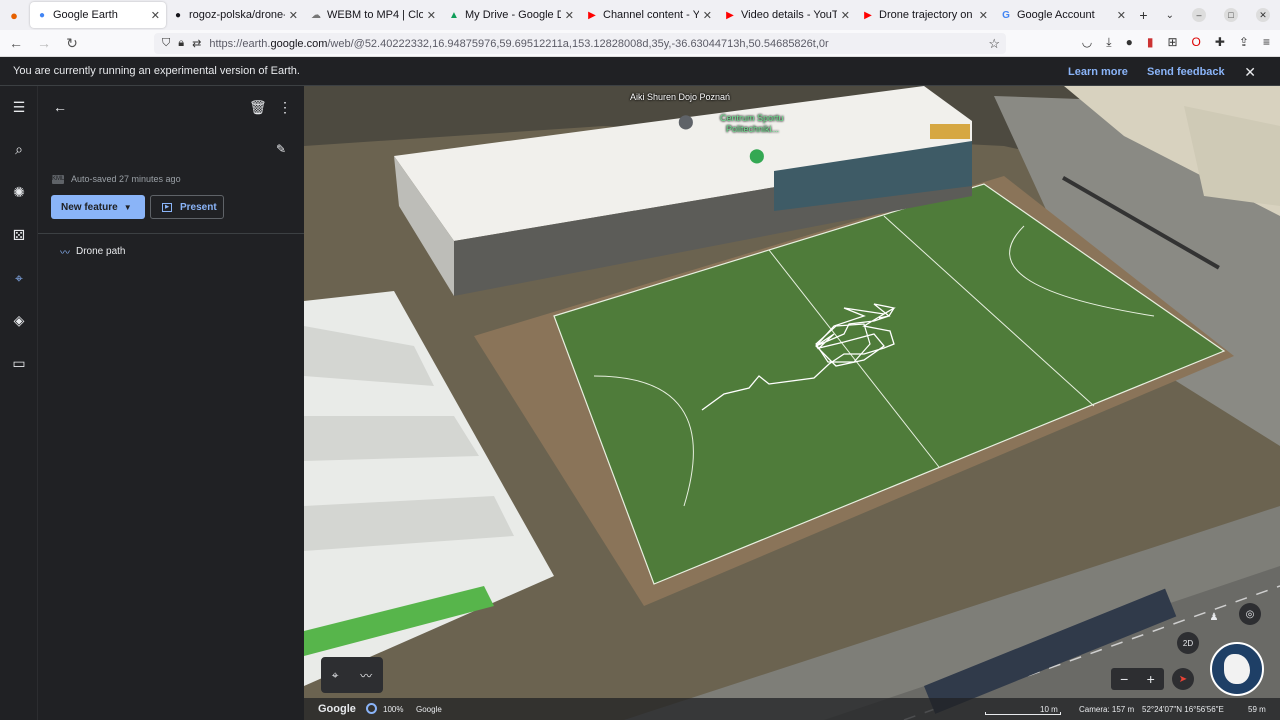  Describe the element at coordinates (101, 251) in the screenshot. I see `feature-label: Drone path` at that location.